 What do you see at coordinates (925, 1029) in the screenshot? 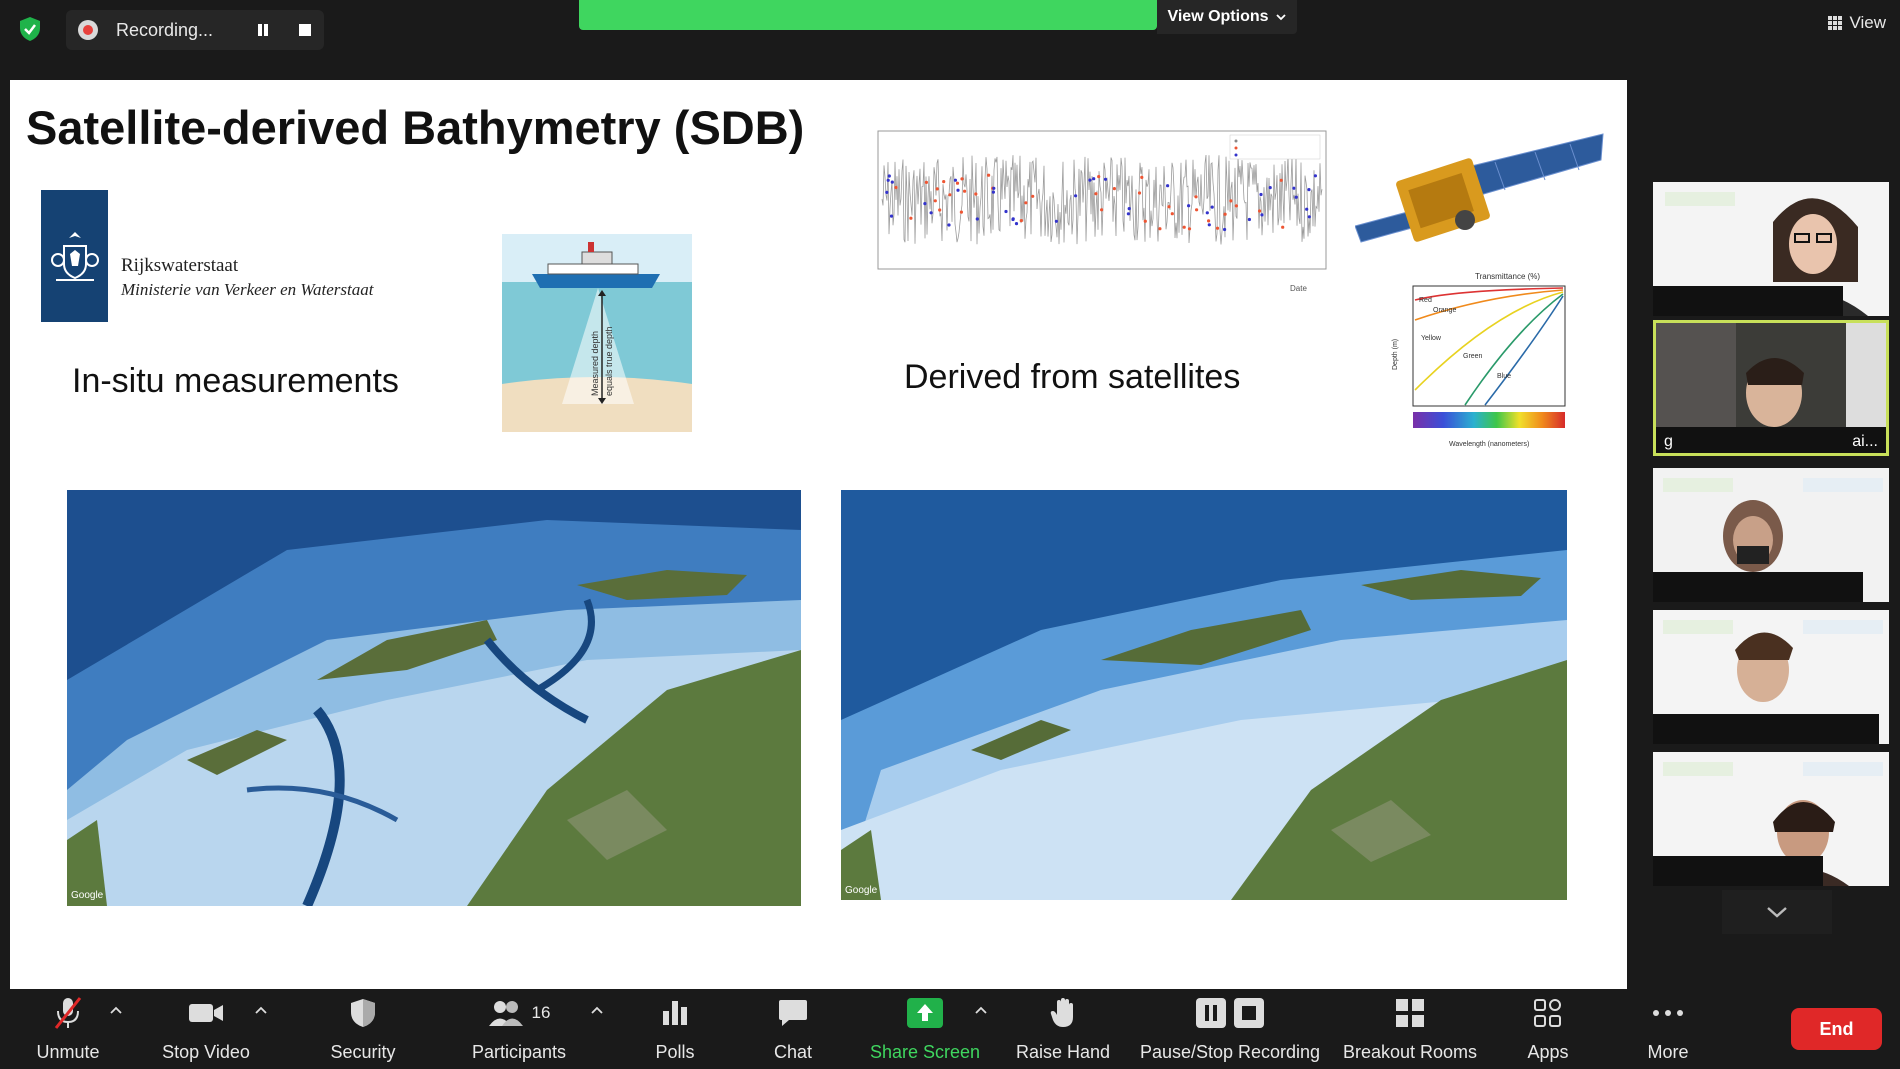
I see `share-screen-button: Share Screen` at bounding box center [925, 1029].